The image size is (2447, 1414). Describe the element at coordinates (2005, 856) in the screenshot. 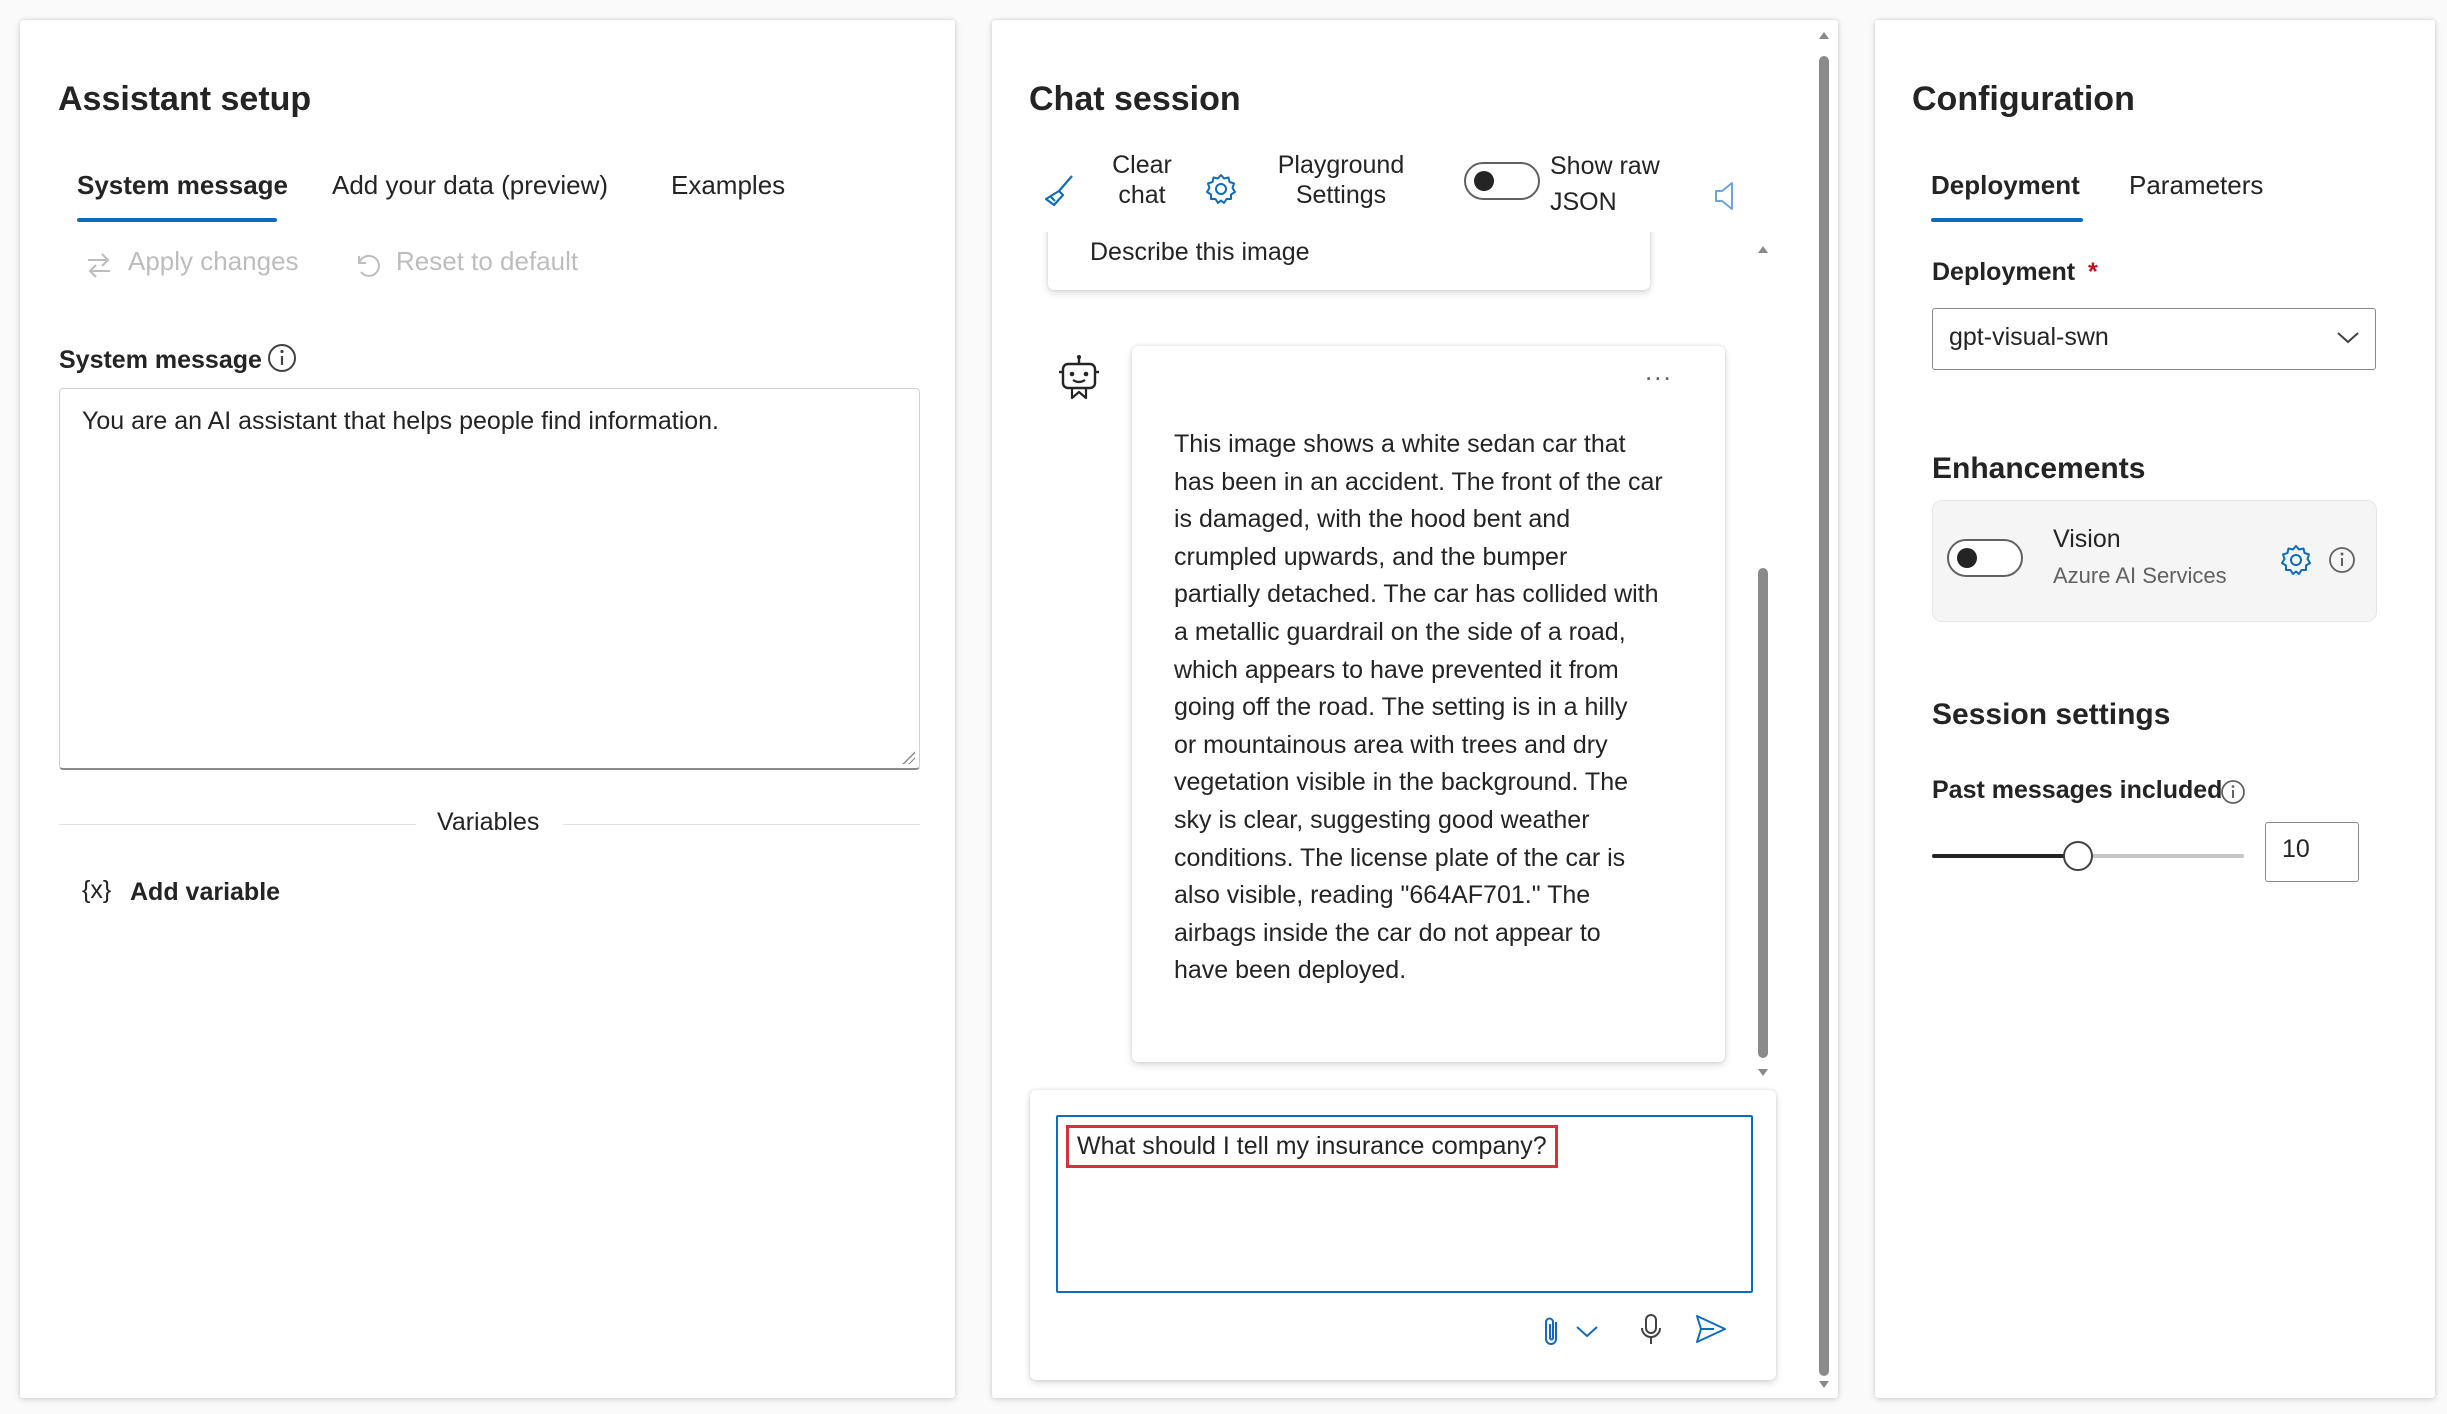

I see `slider-fill` at that location.